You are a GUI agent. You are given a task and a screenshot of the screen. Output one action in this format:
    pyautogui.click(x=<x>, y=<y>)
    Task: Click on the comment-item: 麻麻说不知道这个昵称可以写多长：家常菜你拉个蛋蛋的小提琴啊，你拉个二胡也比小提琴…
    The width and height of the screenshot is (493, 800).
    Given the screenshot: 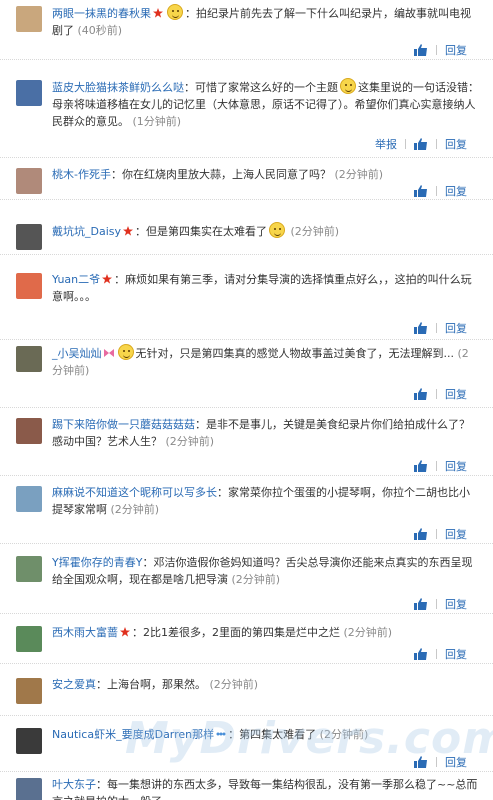 What is the action you would take?
    pyautogui.click(x=246, y=510)
    